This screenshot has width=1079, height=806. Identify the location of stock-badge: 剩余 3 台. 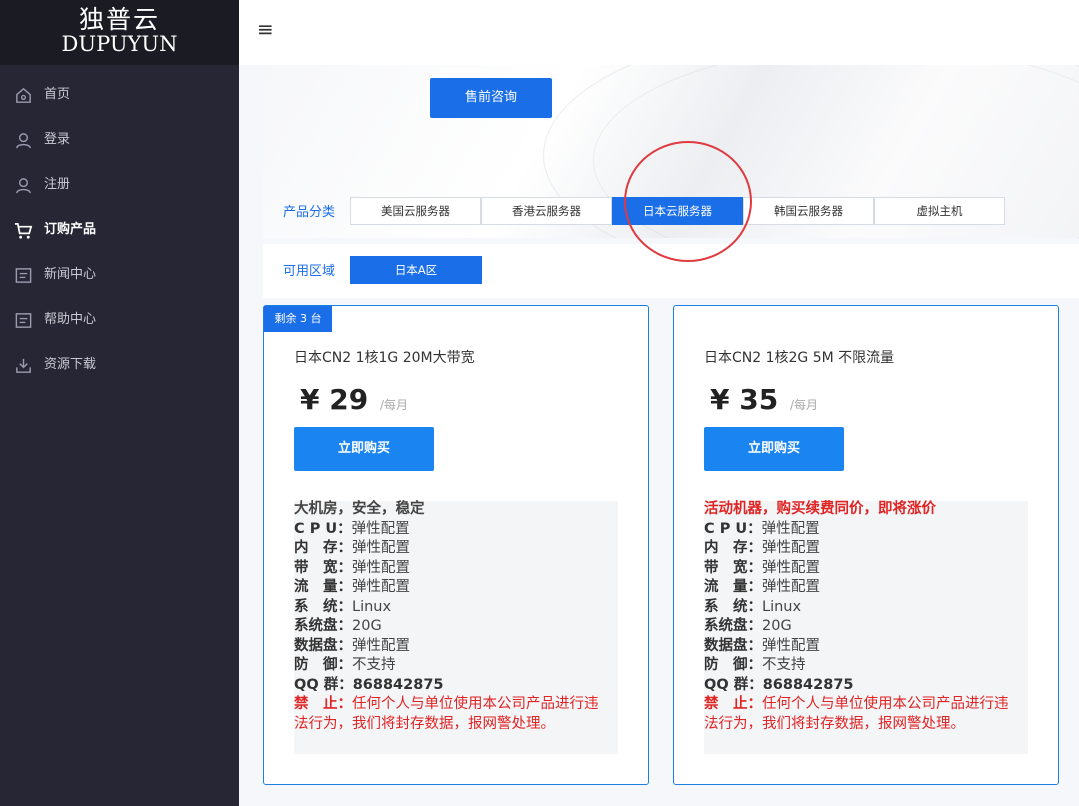
(298, 319).